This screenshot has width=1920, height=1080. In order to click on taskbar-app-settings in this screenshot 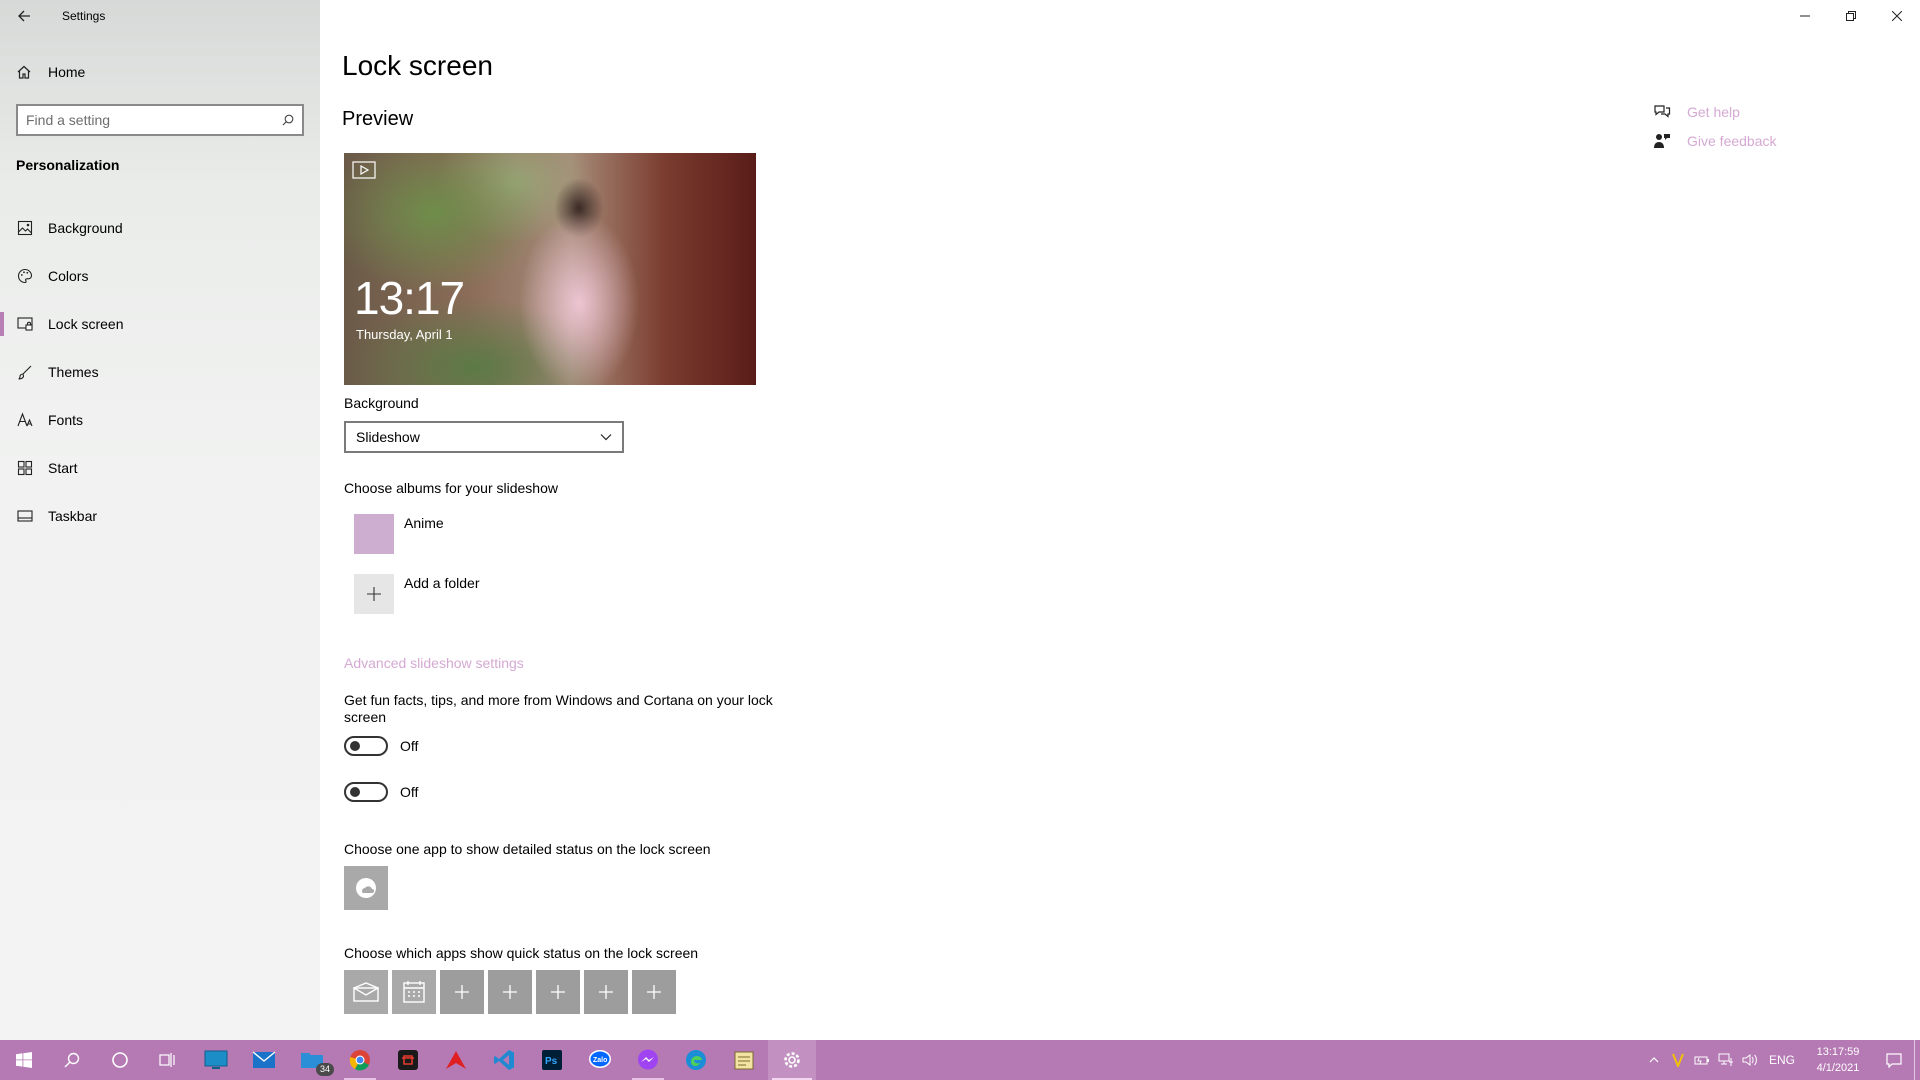, I will do `click(792, 1060)`.